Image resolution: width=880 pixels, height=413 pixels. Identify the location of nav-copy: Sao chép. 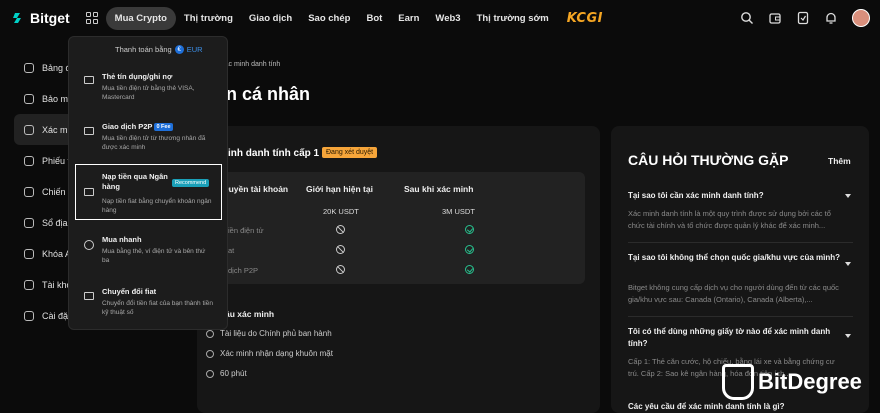
(329, 18).